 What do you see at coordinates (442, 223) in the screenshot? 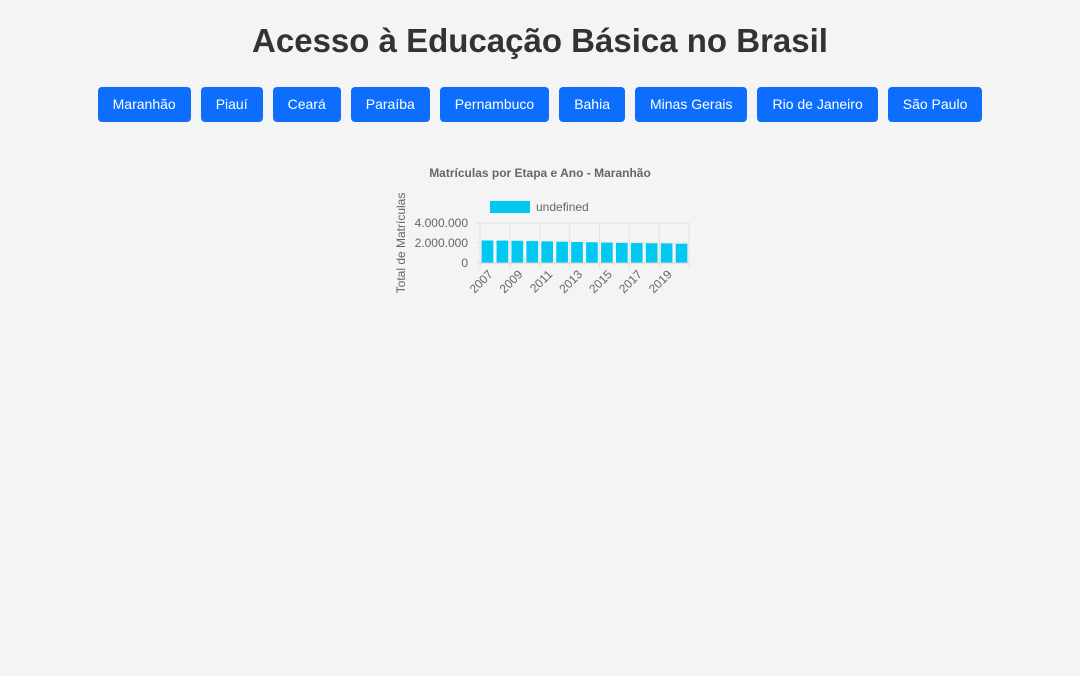
I see `y-tick-label: 4.000.000` at bounding box center [442, 223].